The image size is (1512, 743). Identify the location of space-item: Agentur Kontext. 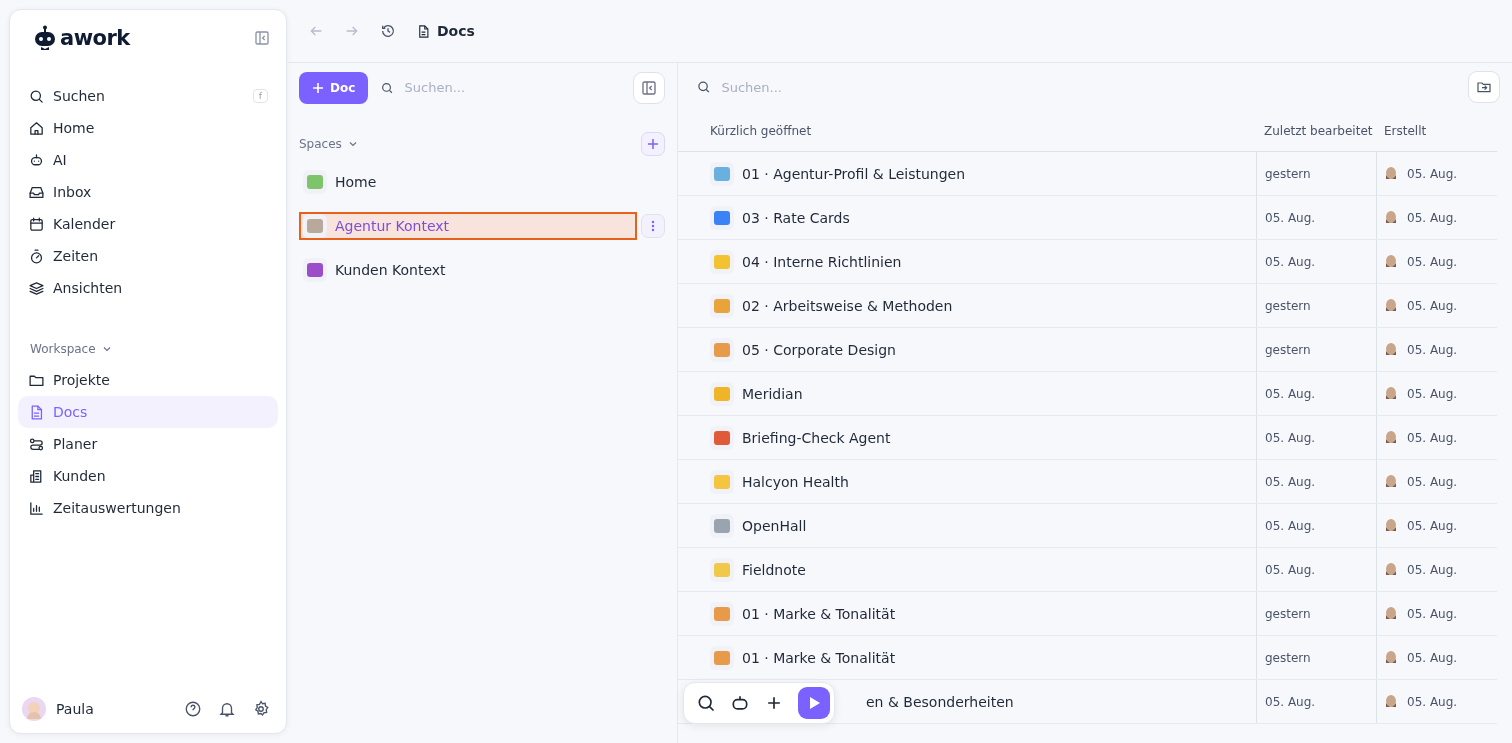
(468, 226).